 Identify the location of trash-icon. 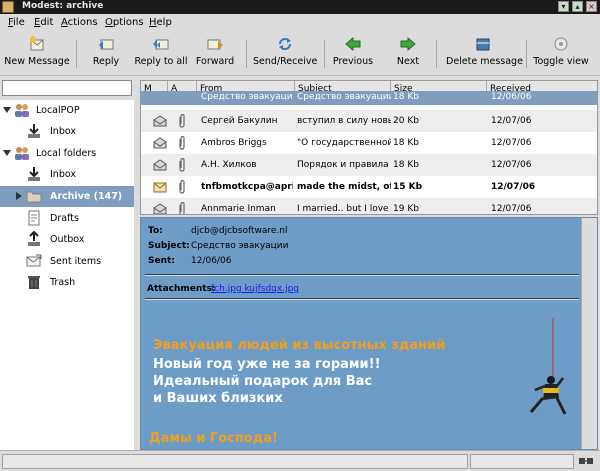
(34, 282).